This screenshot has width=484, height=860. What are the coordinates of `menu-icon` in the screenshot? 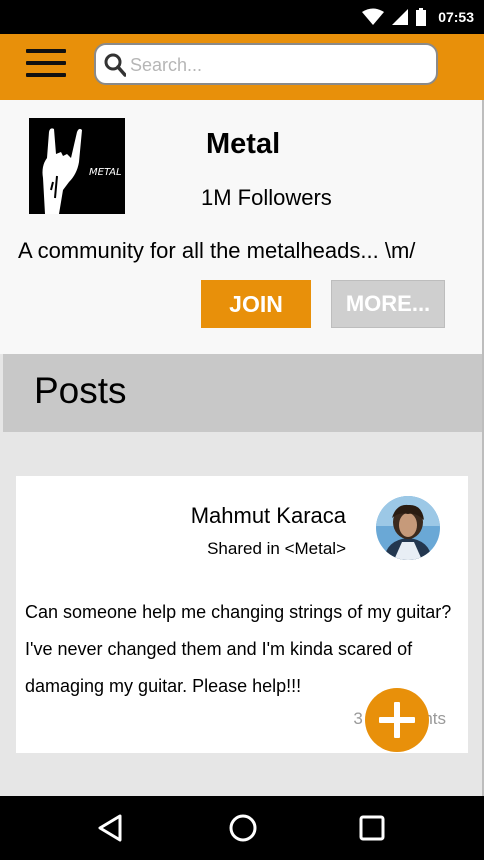 It's located at (46, 63).